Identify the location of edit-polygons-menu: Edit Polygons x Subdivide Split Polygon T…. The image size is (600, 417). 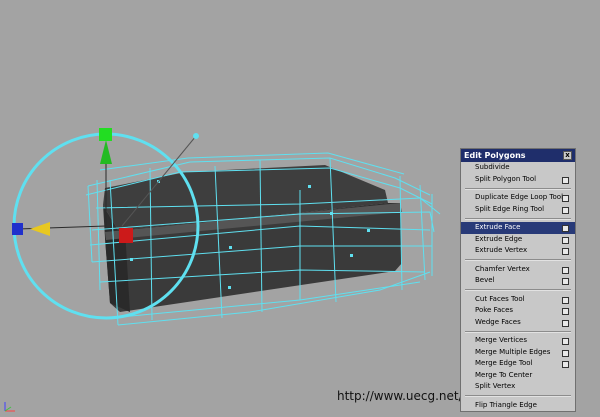
(518, 280).